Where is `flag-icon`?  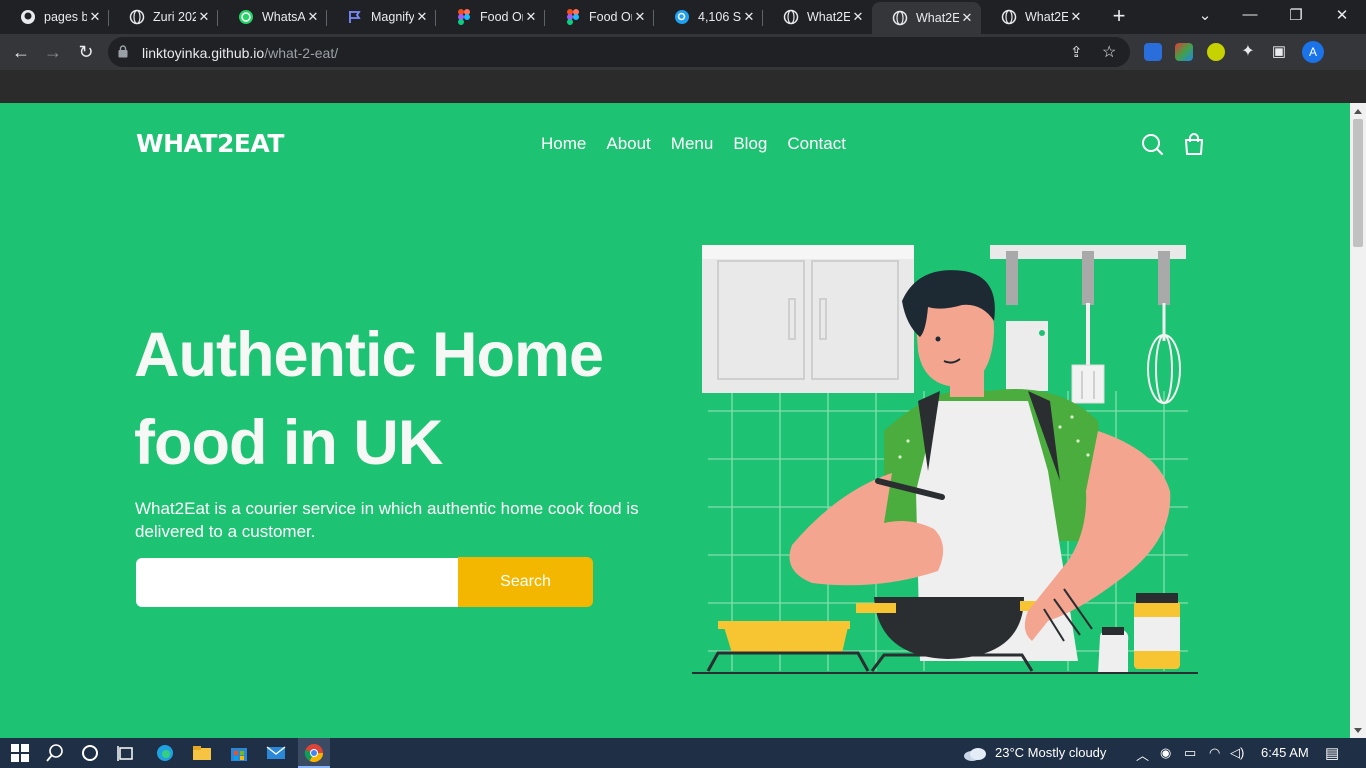
flag-icon is located at coordinates (355, 17).